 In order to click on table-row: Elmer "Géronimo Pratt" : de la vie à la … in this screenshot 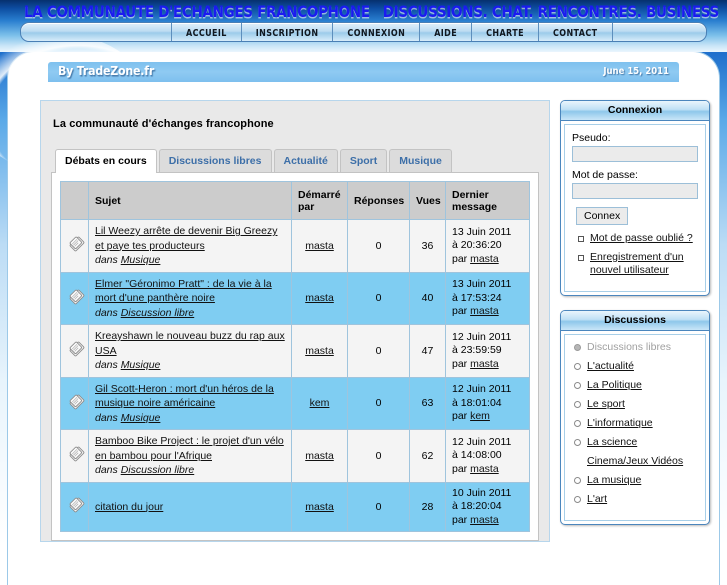, I will do `click(295, 298)`.